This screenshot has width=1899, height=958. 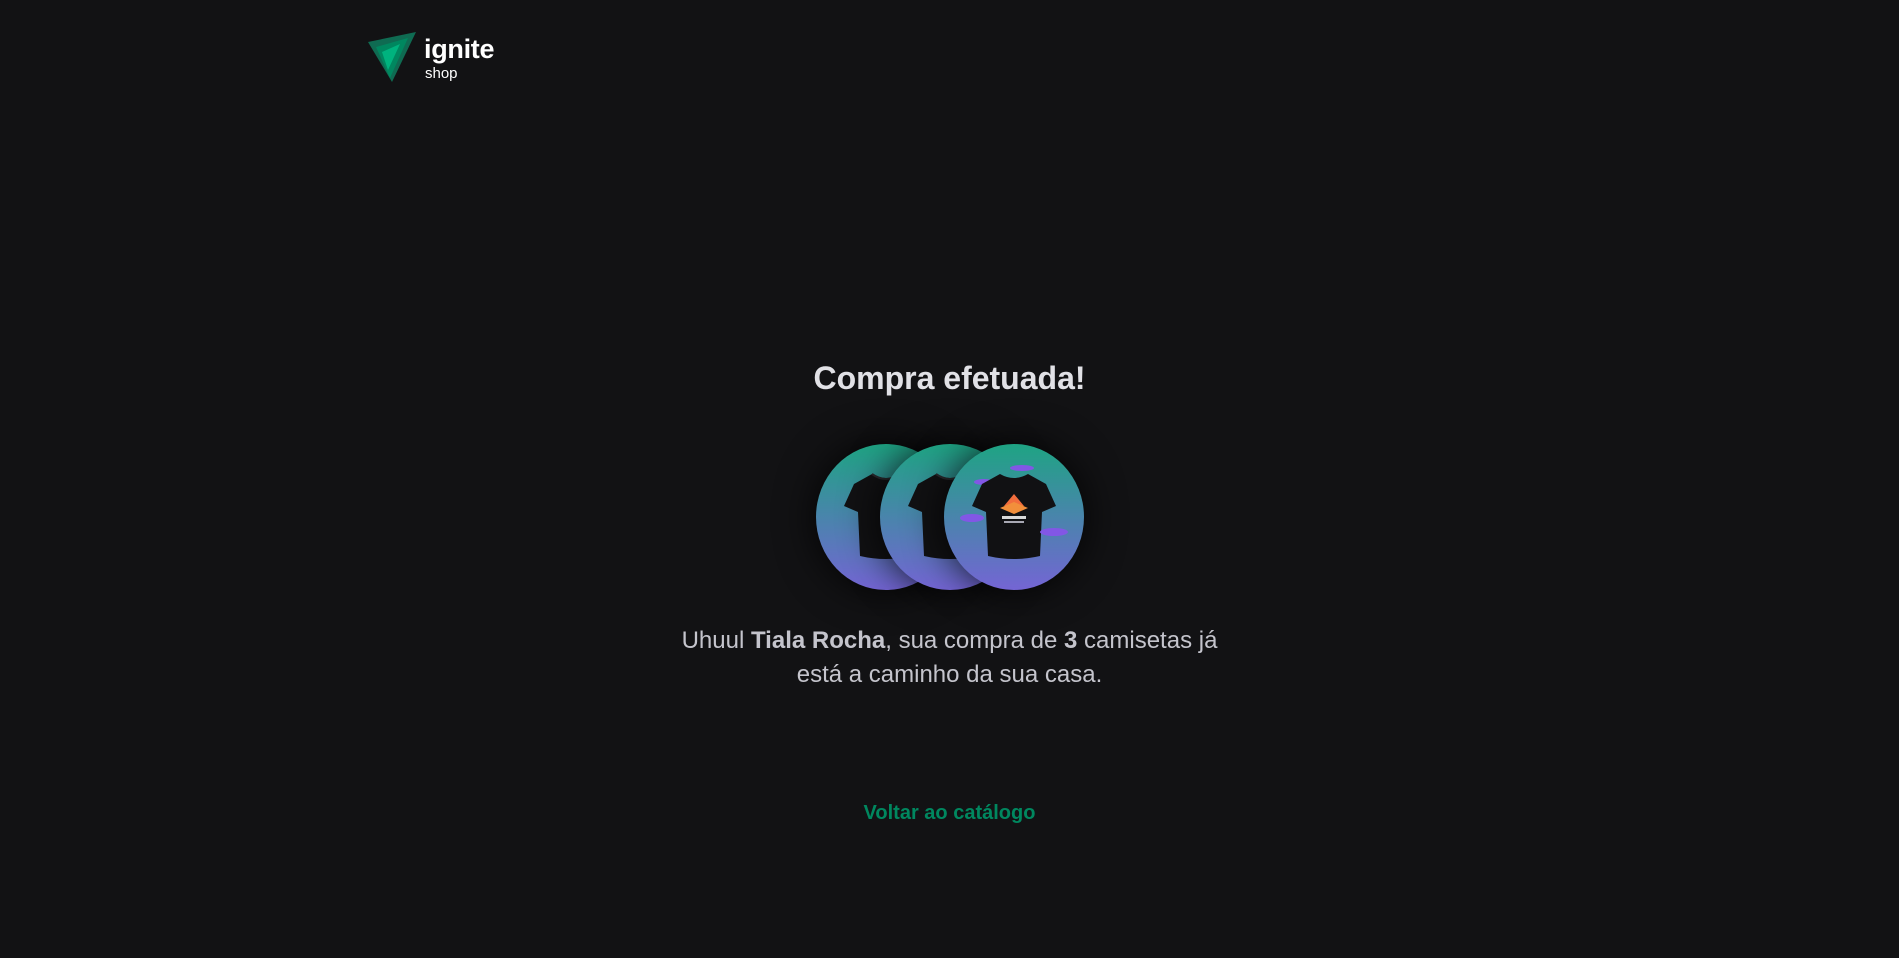 I want to click on logo-text: ignite shop, so click(x=459, y=57).